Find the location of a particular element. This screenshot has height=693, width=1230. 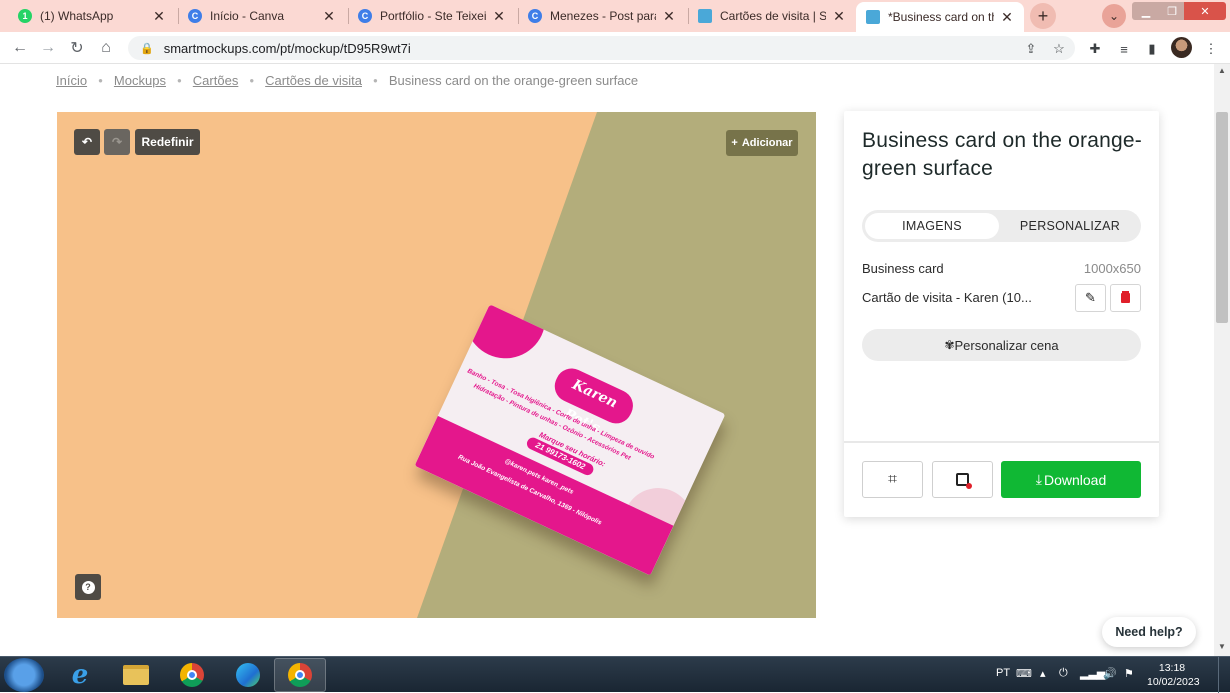

taskbar-ie: e is located at coordinates (80, 675).